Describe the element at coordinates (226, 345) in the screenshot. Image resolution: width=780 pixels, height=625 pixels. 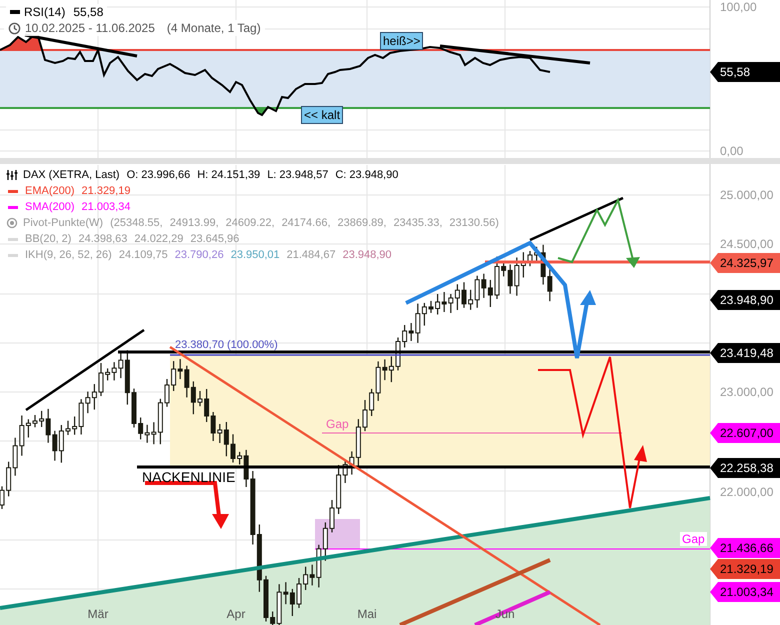
I see `level-label: 23.380,70 (100.00%)` at that location.